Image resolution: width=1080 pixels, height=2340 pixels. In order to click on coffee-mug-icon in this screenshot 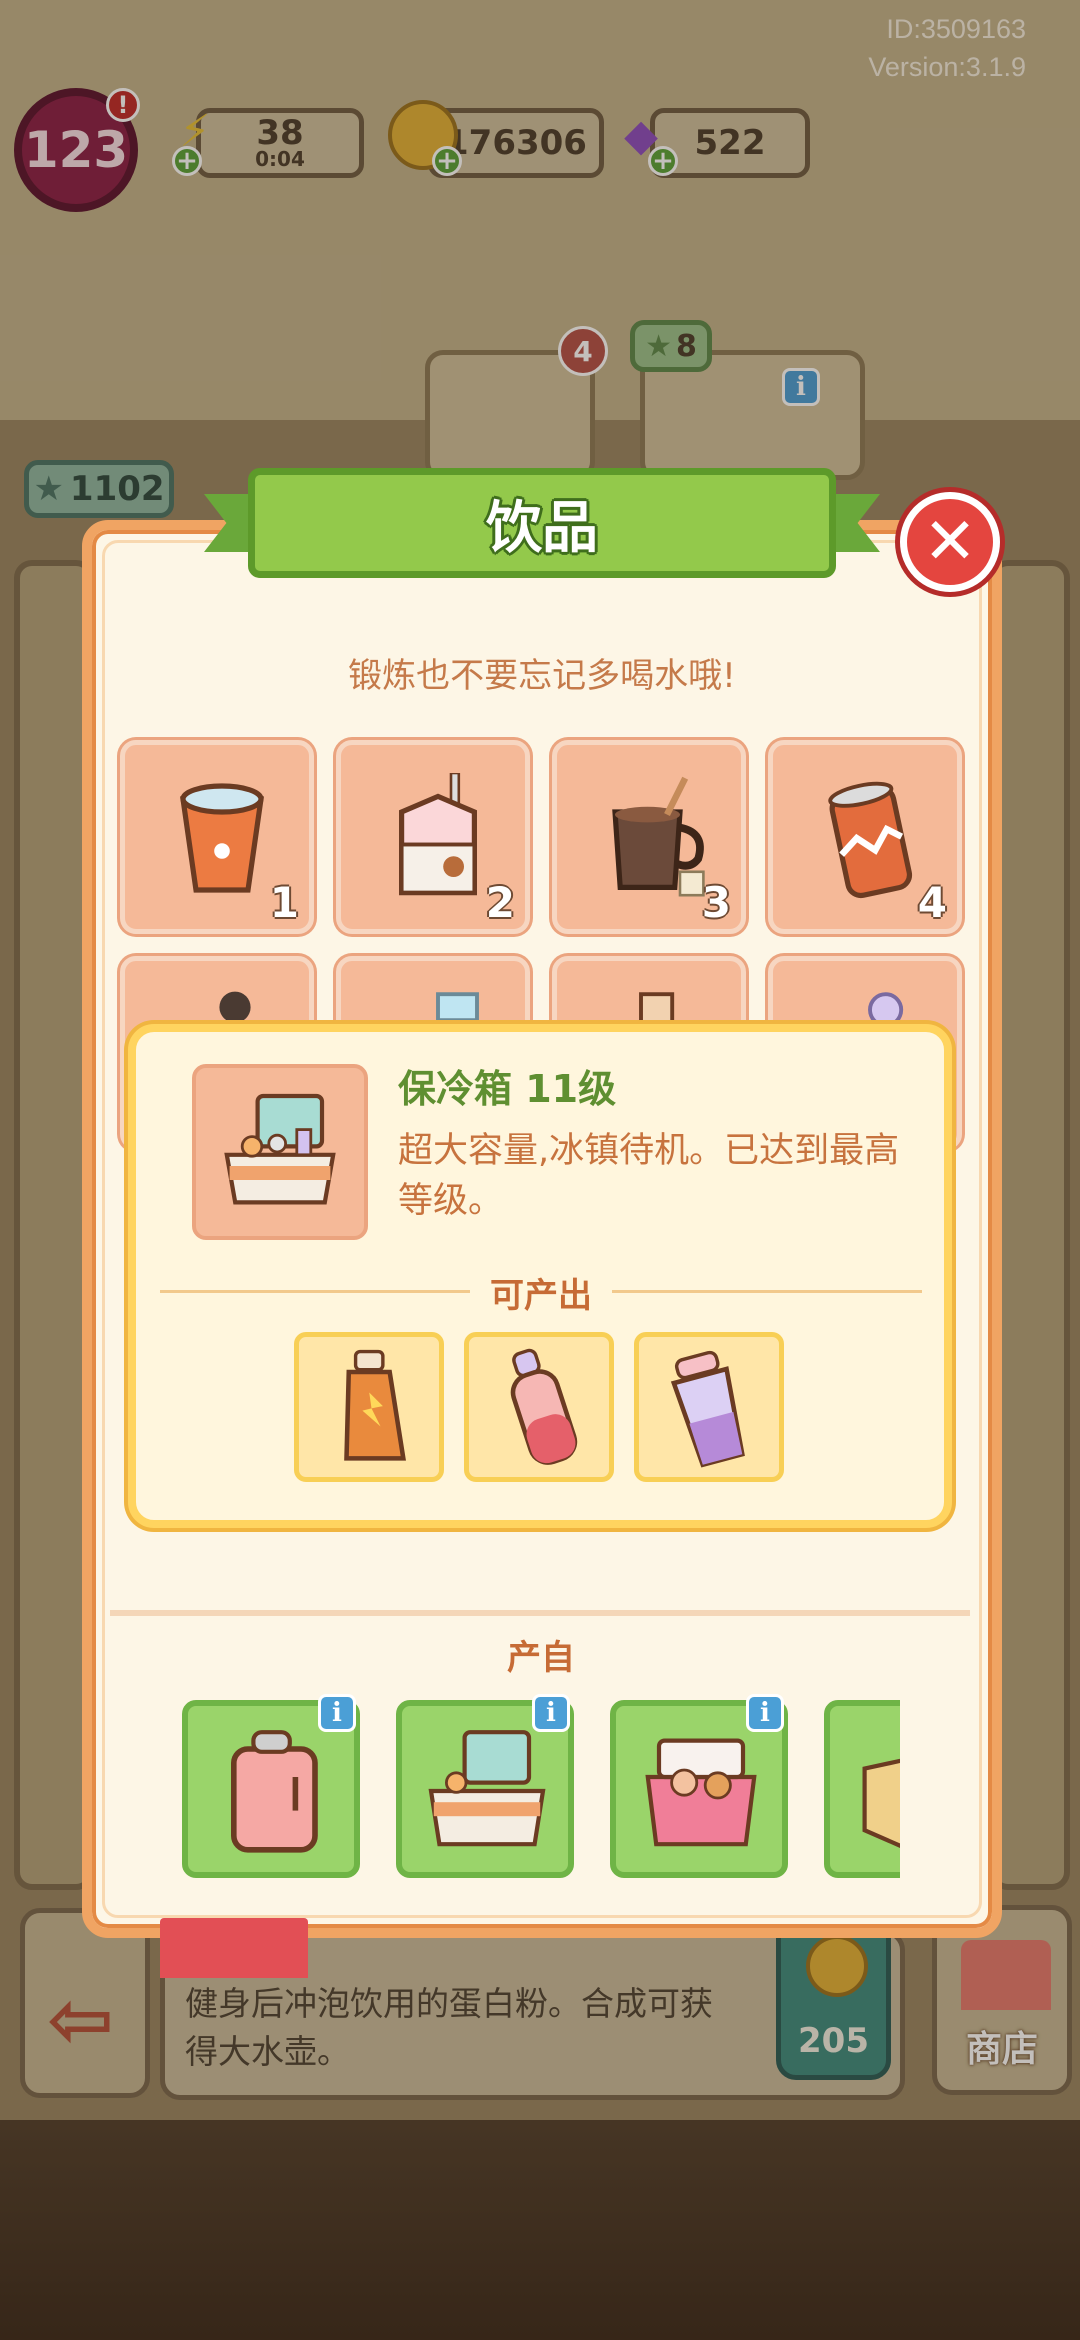, I will do `click(658, 836)`.